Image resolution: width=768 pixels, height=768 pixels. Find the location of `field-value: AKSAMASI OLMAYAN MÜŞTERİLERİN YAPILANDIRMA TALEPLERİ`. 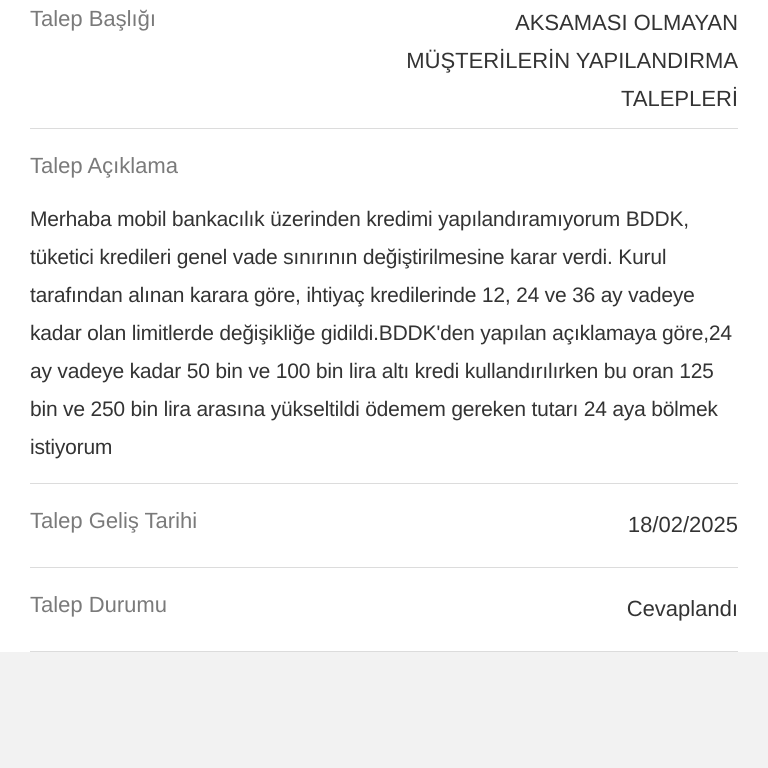

field-value: AKSAMASI OLMAYAN MÜŞTERİLERİN YAPILANDIRMA TALEPLERİ is located at coordinates (571, 61).